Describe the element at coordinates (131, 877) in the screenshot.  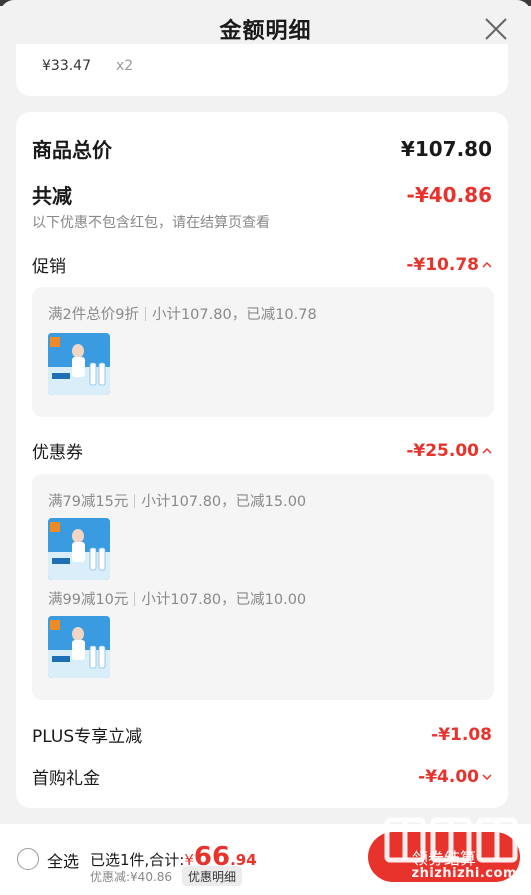
I see `discount-summary: 优惠减:¥40.86` at that location.